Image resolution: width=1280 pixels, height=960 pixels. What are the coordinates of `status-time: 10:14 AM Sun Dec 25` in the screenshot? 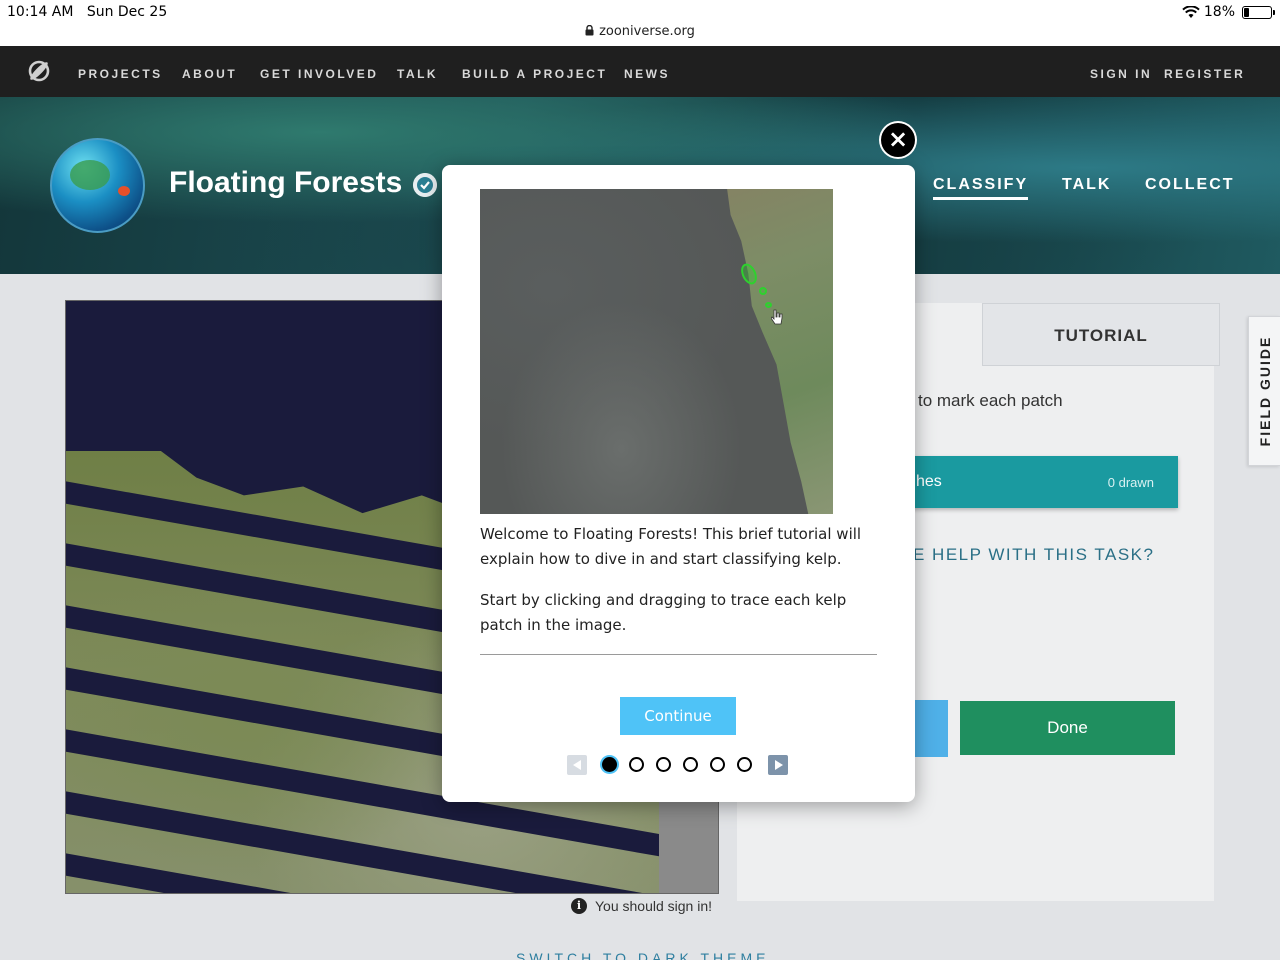 It's located at (87, 12).